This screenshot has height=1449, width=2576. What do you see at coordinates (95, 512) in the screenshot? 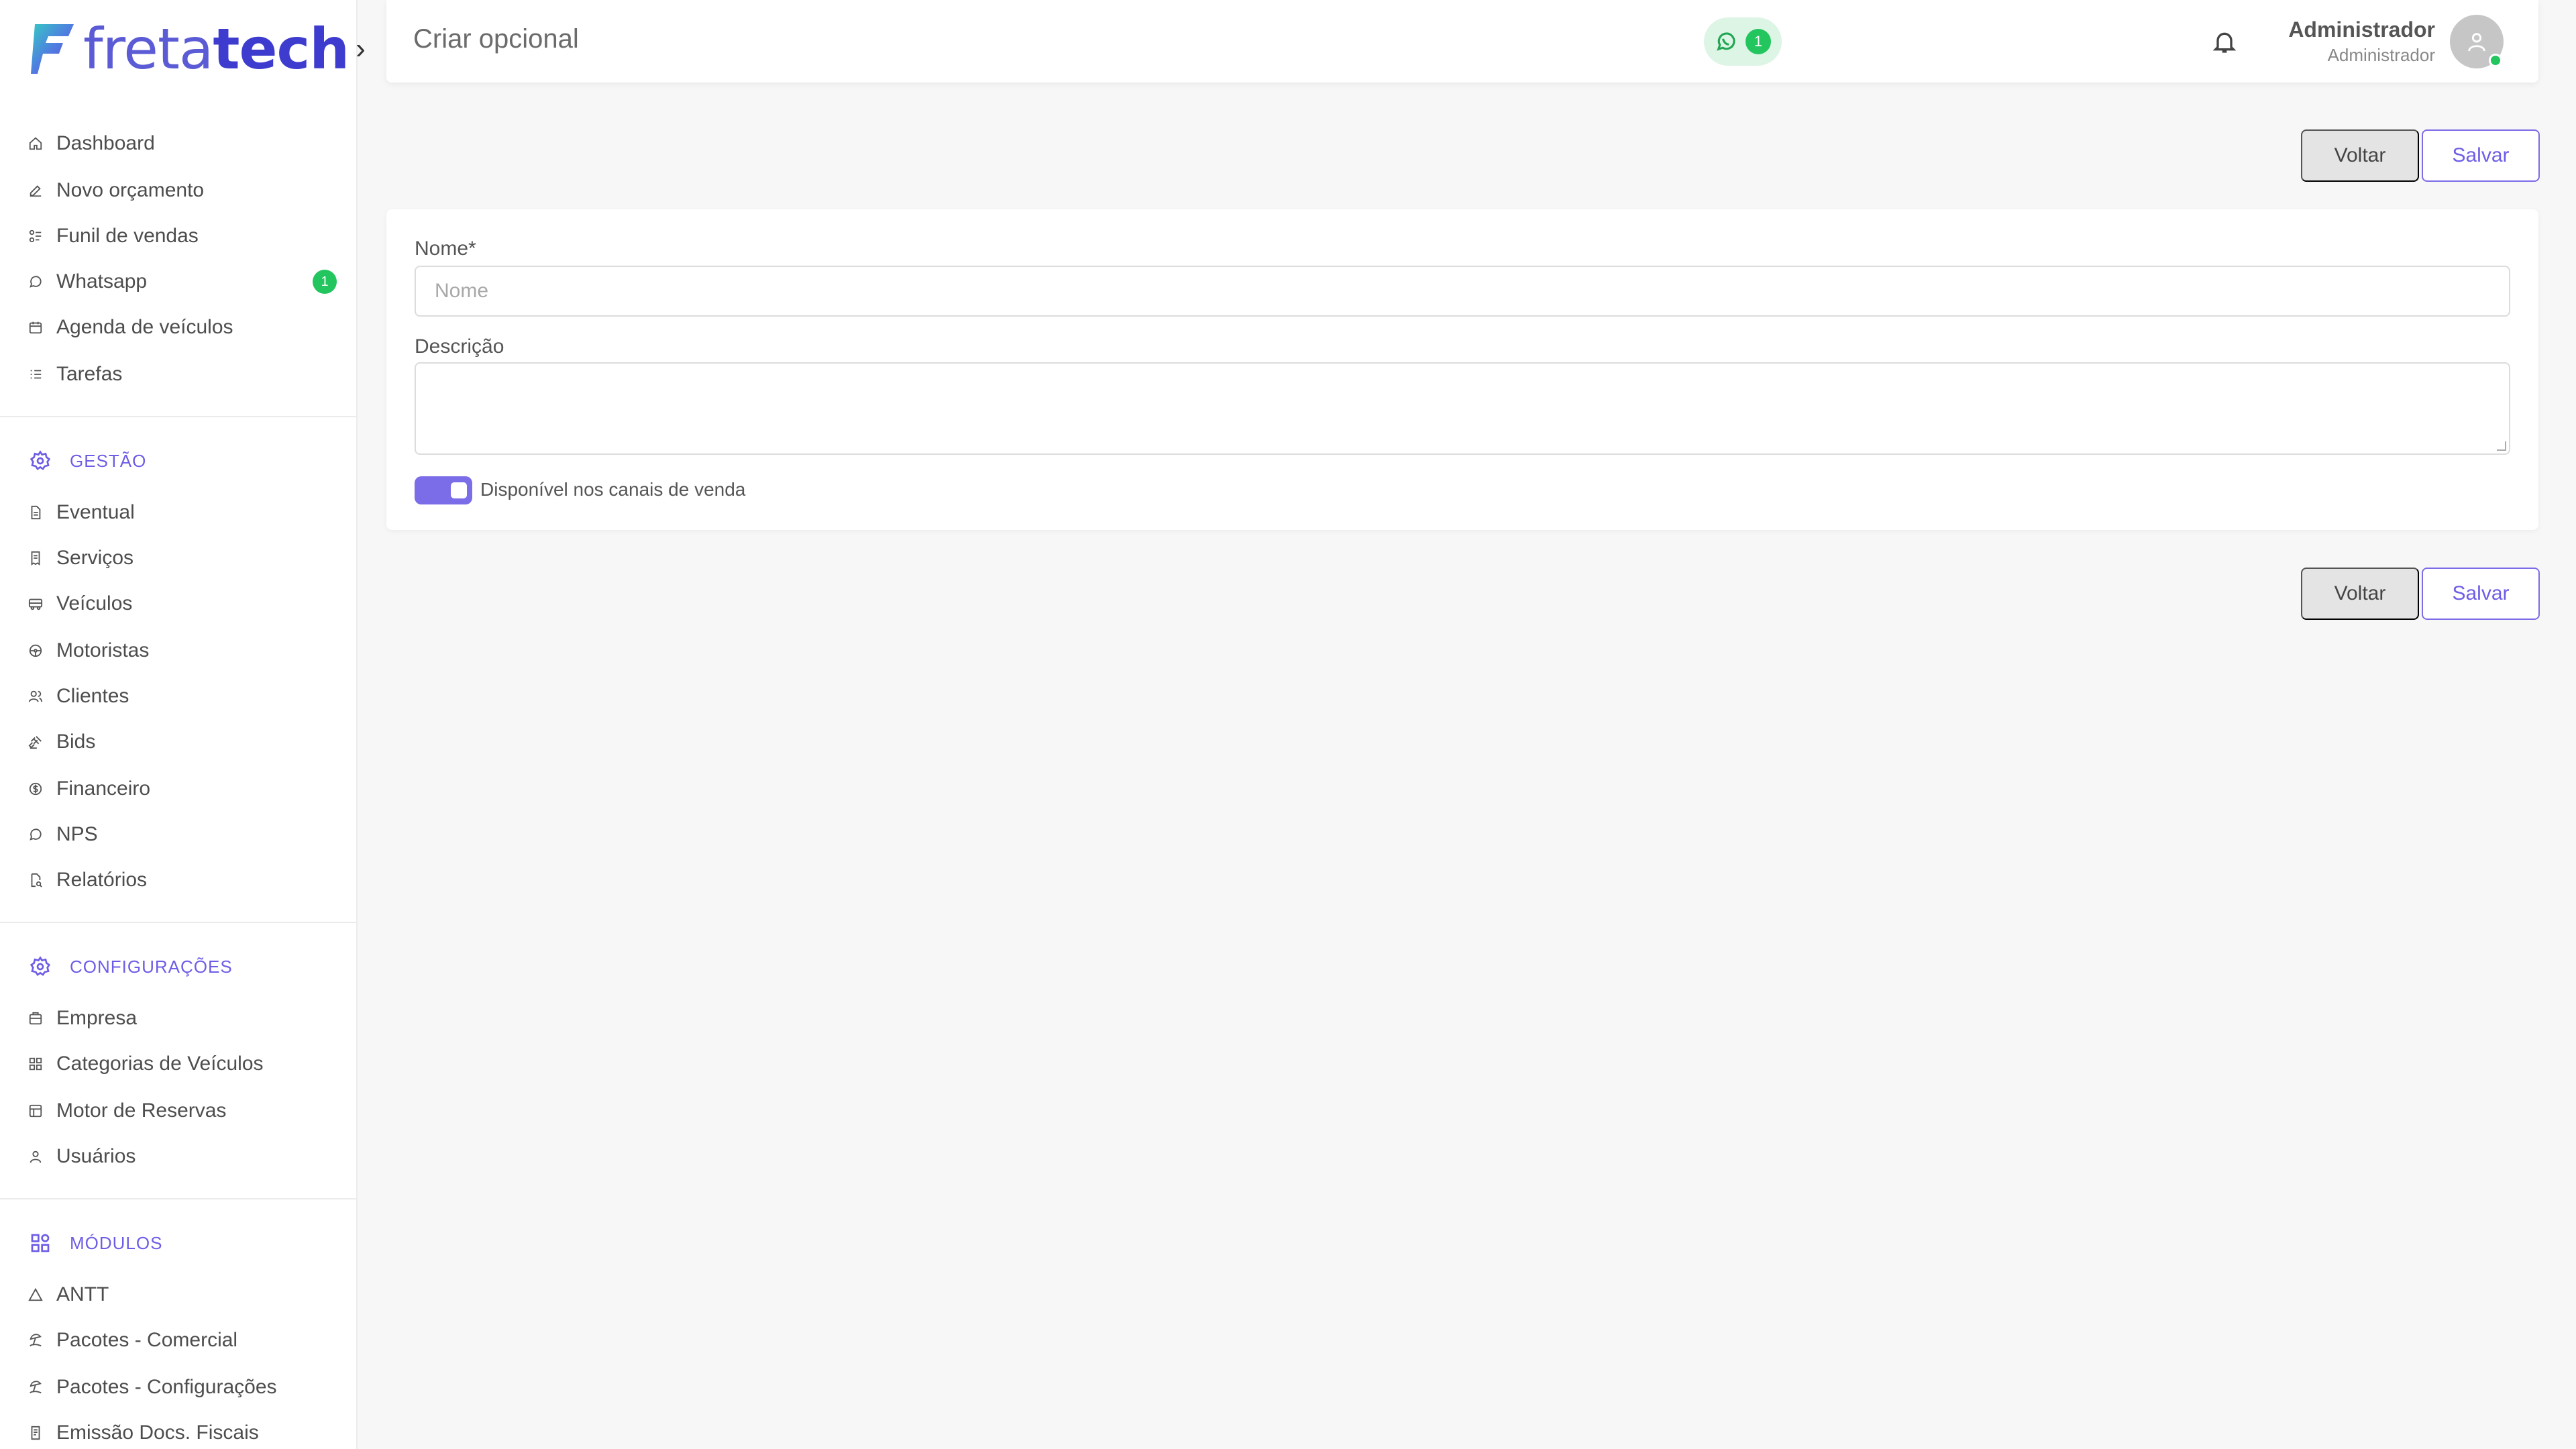
I see `sidebar-item-label: Eventual` at bounding box center [95, 512].